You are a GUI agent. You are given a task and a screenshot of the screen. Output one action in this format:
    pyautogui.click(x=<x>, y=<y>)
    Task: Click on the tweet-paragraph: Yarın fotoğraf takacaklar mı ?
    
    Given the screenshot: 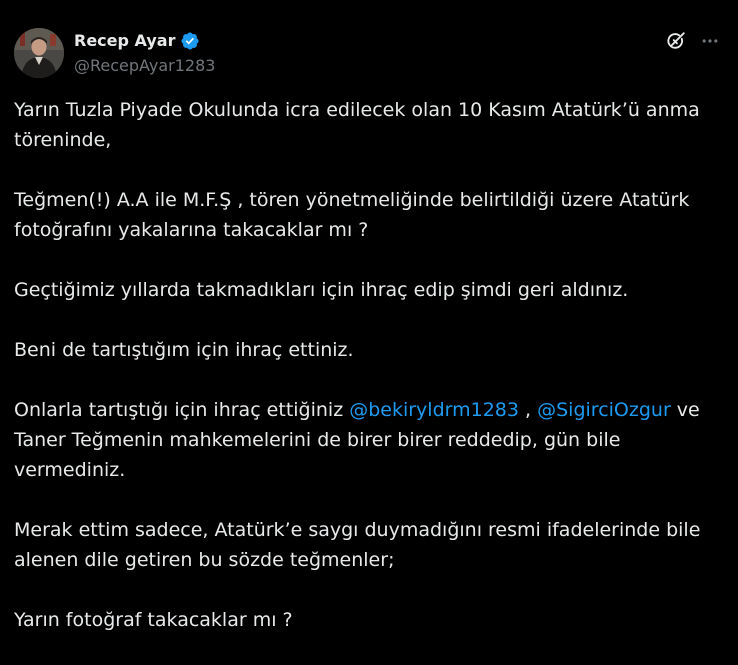 What is the action you would take?
    pyautogui.click(x=153, y=620)
    